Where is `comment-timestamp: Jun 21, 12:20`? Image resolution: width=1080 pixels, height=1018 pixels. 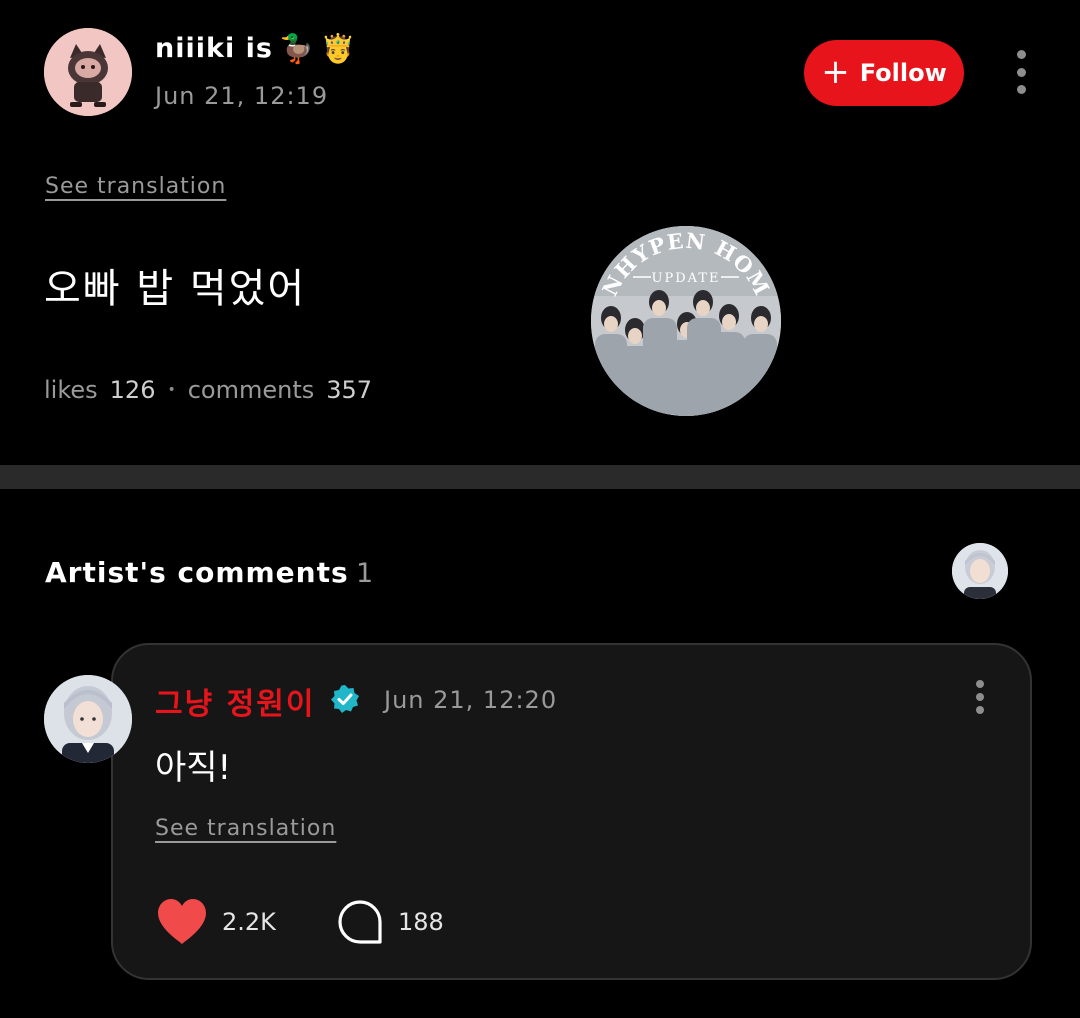 comment-timestamp: Jun 21, 12:20 is located at coordinates (471, 700).